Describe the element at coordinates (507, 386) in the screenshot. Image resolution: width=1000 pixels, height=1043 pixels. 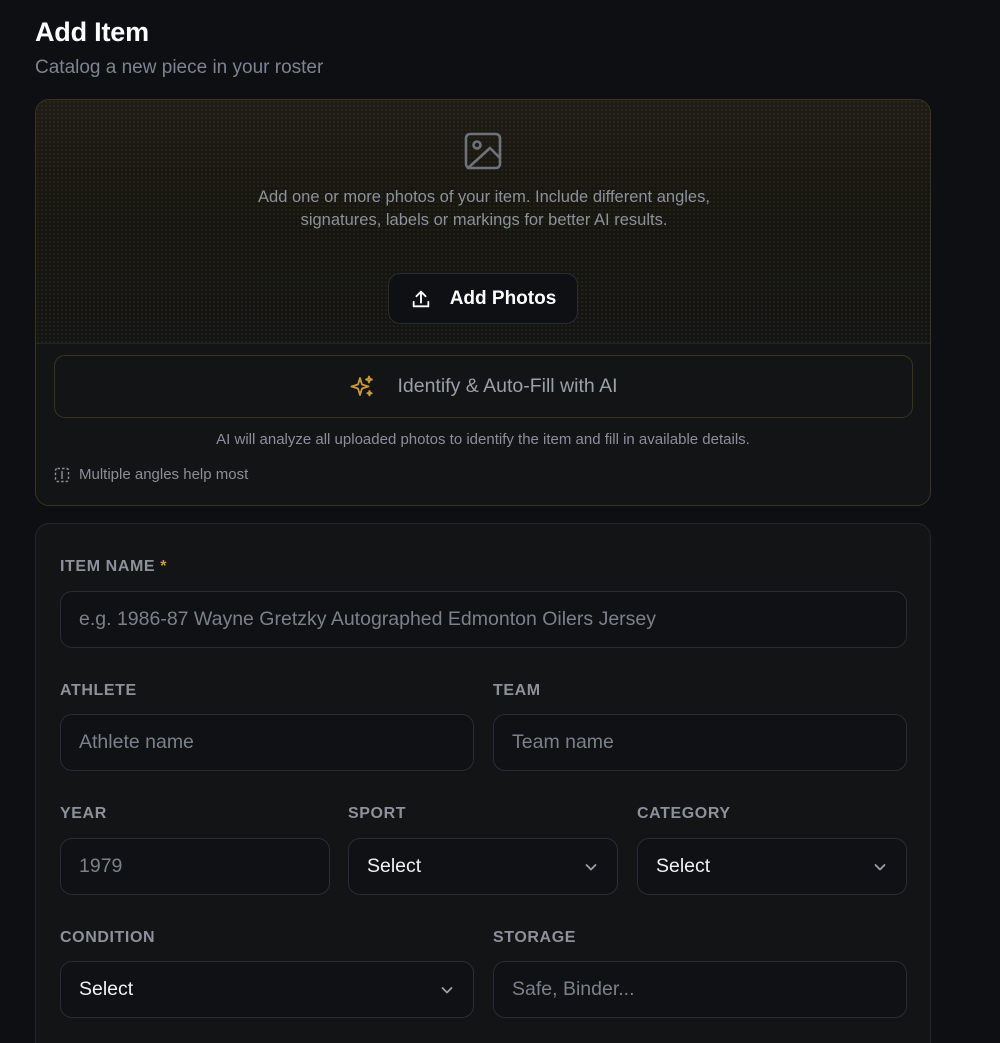
I see `ai-autofill-label: Identify & Auto-Fill with AI` at that location.